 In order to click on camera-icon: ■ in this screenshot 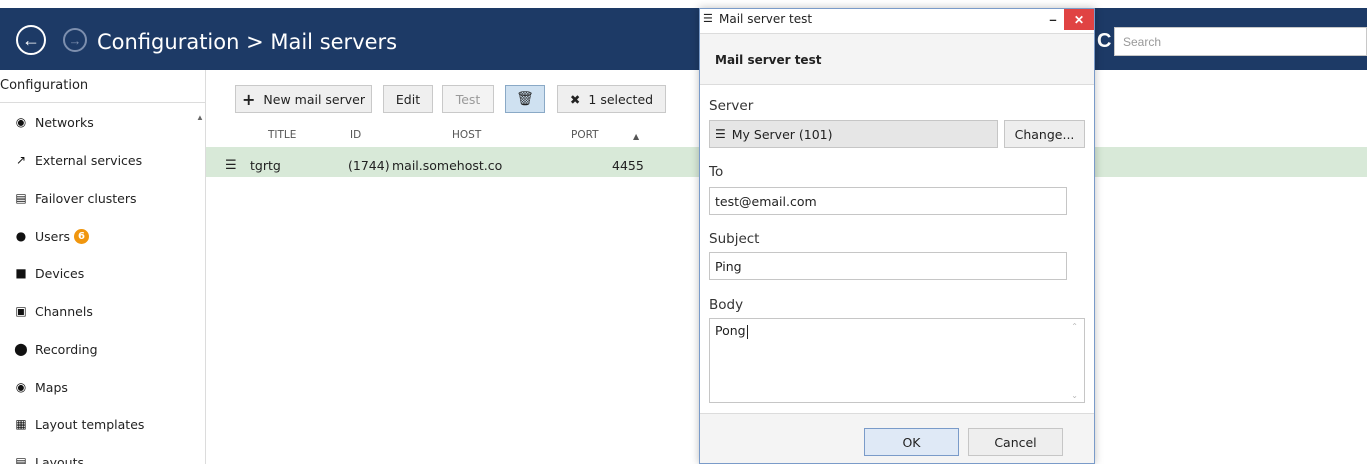, I will do `click(21, 273)`.